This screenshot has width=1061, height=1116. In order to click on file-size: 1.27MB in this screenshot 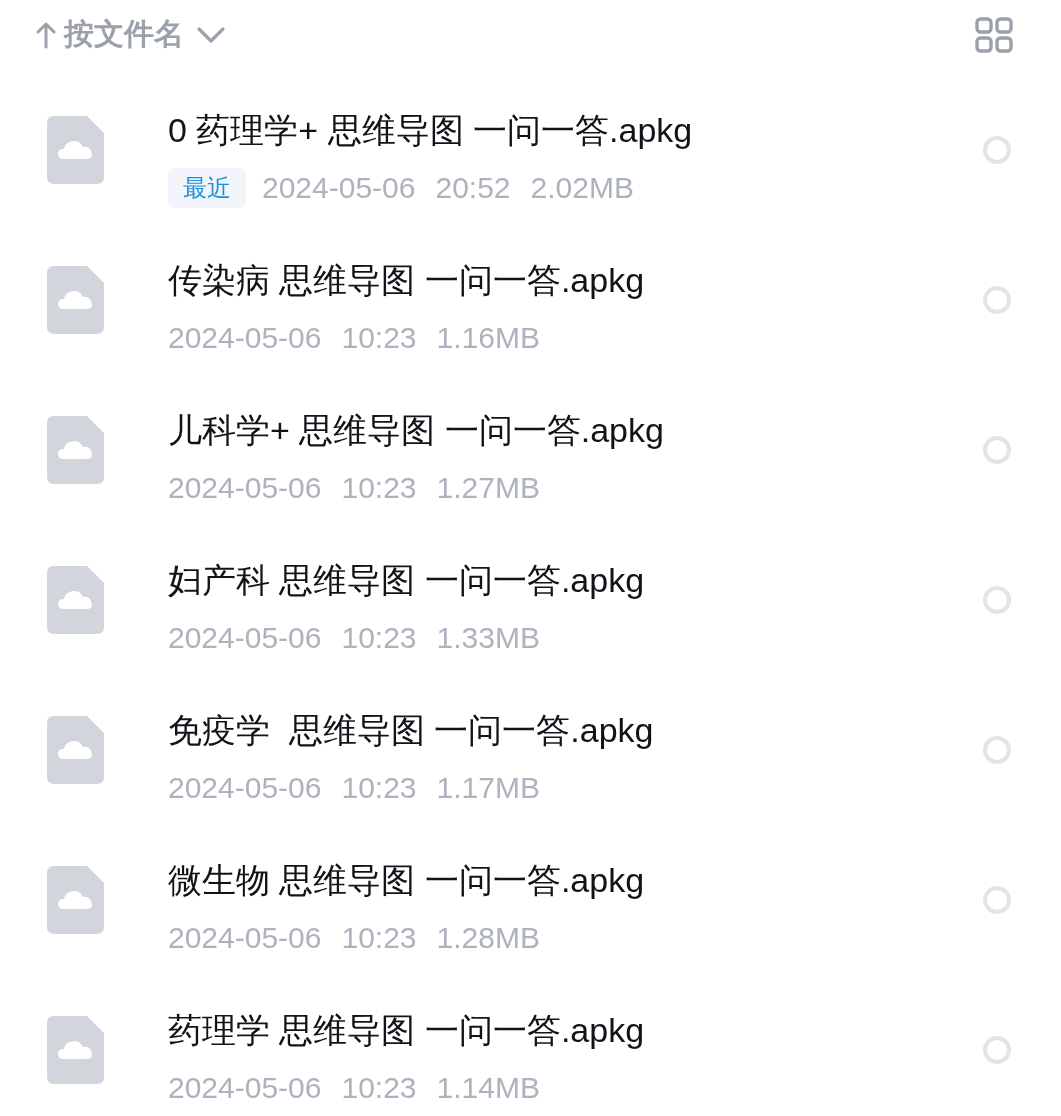, I will do `click(488, 488)`.